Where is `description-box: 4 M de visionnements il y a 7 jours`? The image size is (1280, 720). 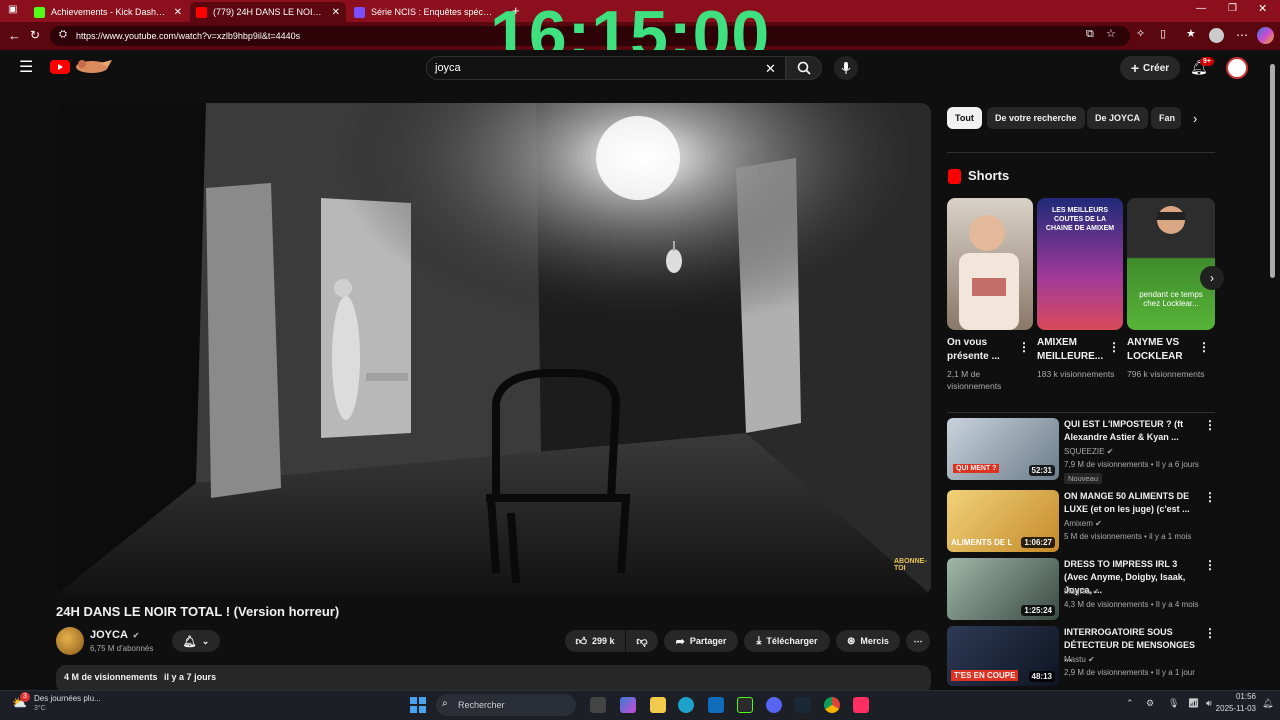 description-box: 4 M de visionnements il y a 7 jours is located at coordinates (493, 679).